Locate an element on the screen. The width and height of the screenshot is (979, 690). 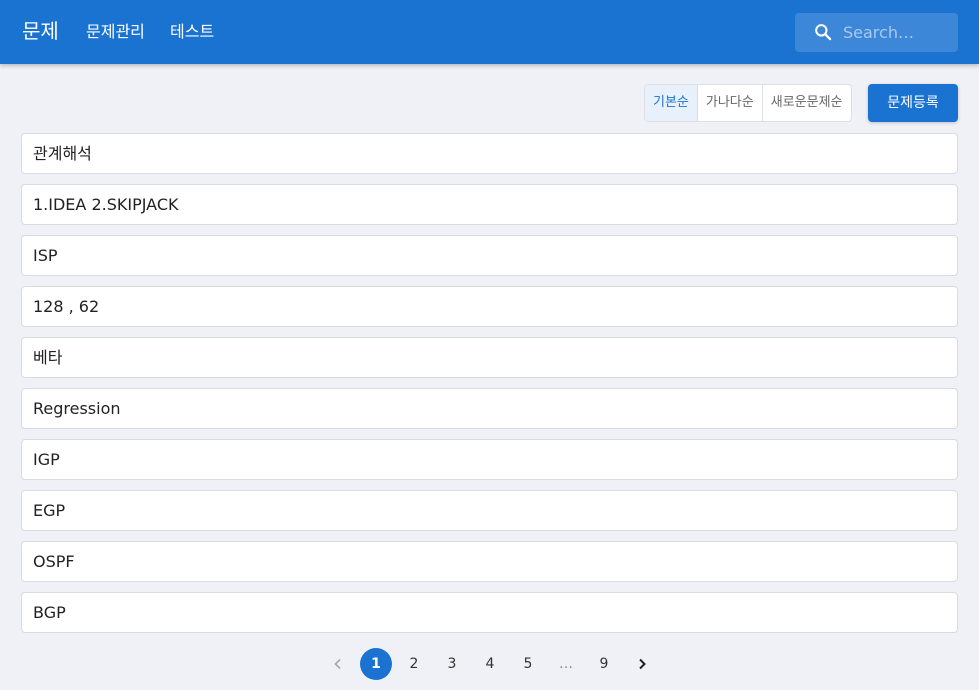
page-button-4: 4 is located at coordinates (490, 664).